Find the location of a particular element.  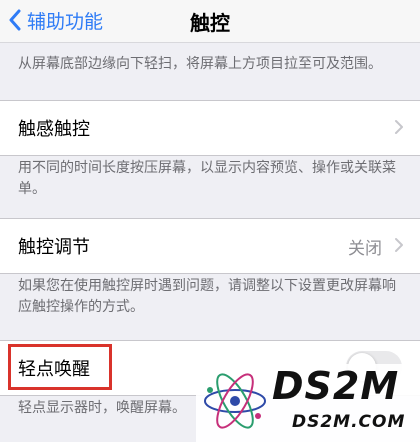

watermark: DS2M DS2M.COM is located at coordinates (308, 403).